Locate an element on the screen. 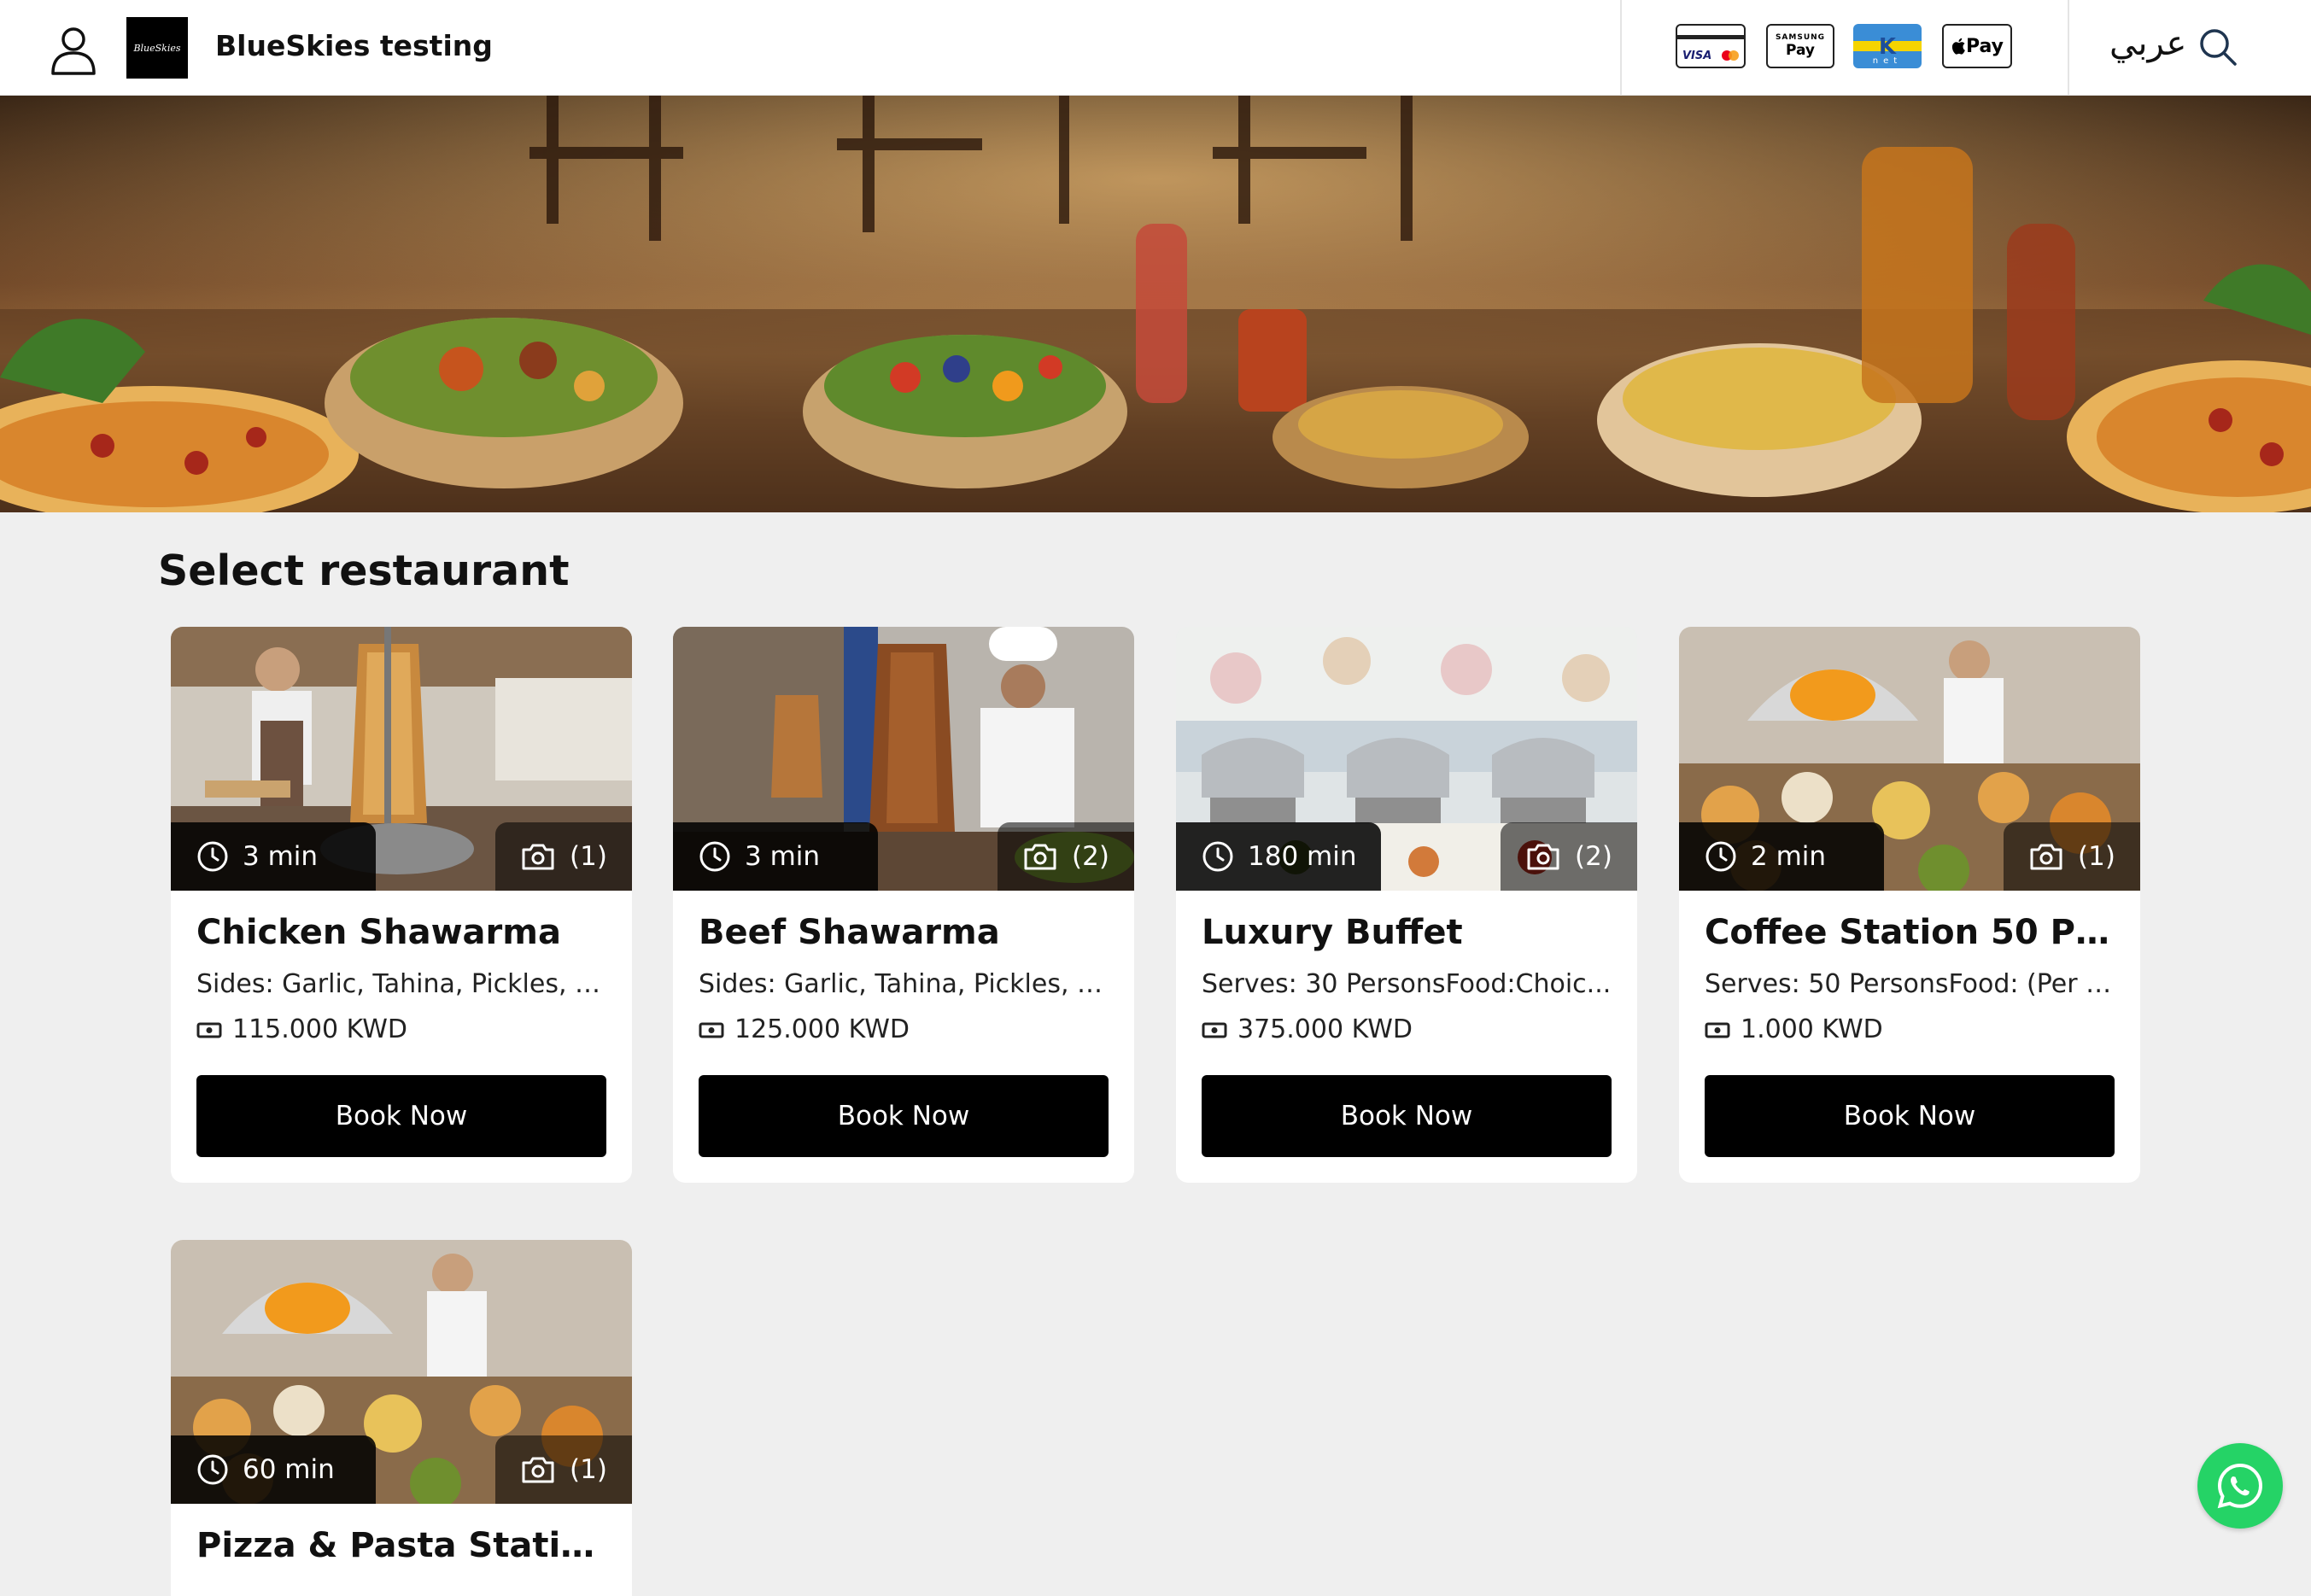 The width and height of the screenshot is (2311, 1596). card-icon: VISA is located at coordinates (1711, 46).